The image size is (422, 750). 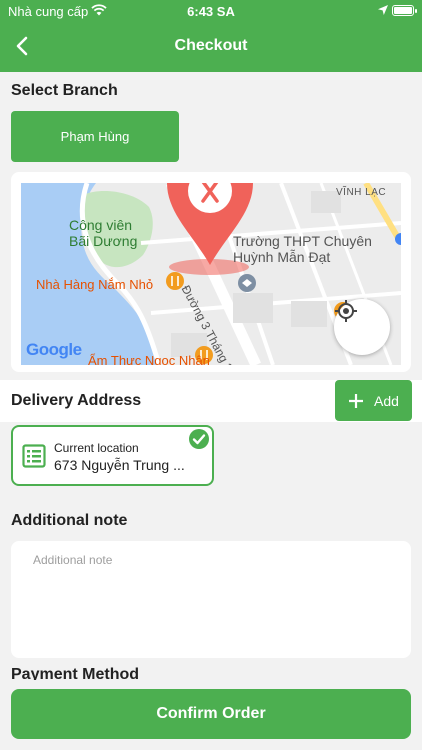 I want to click on add-address-button: Add, so click(x=373, y=400).